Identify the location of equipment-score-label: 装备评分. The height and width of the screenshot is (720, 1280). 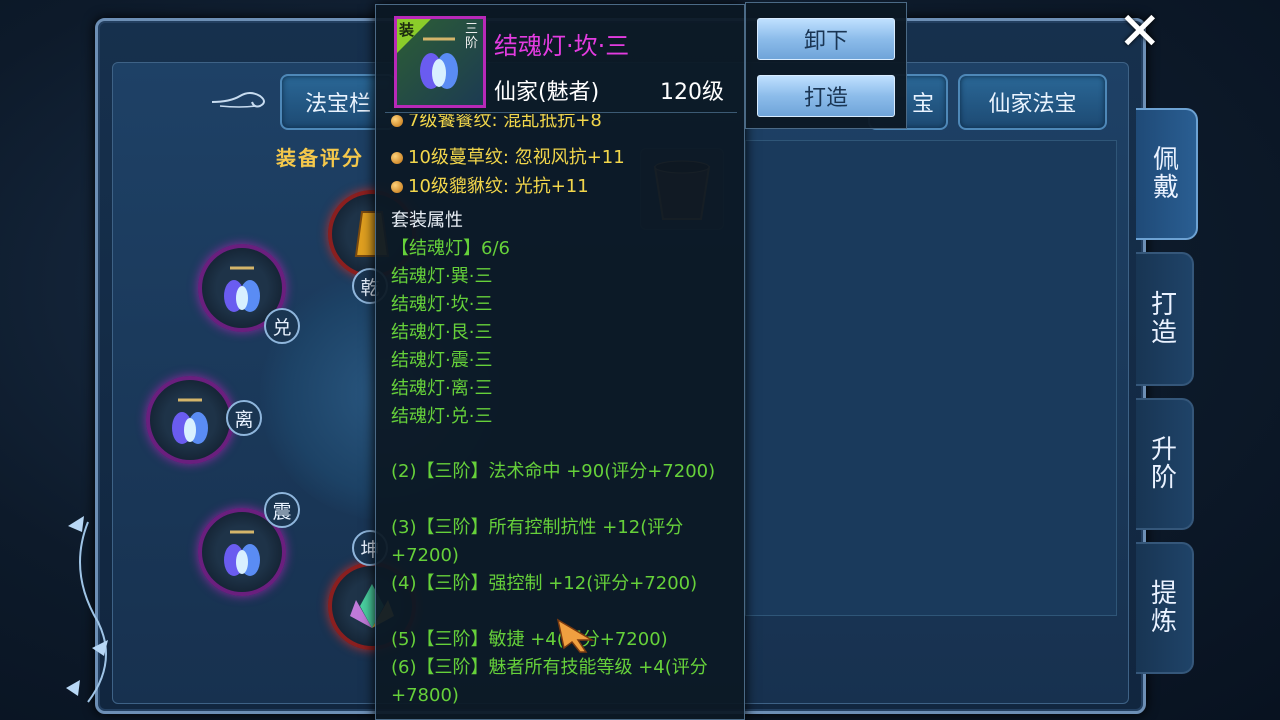
(320, 158).